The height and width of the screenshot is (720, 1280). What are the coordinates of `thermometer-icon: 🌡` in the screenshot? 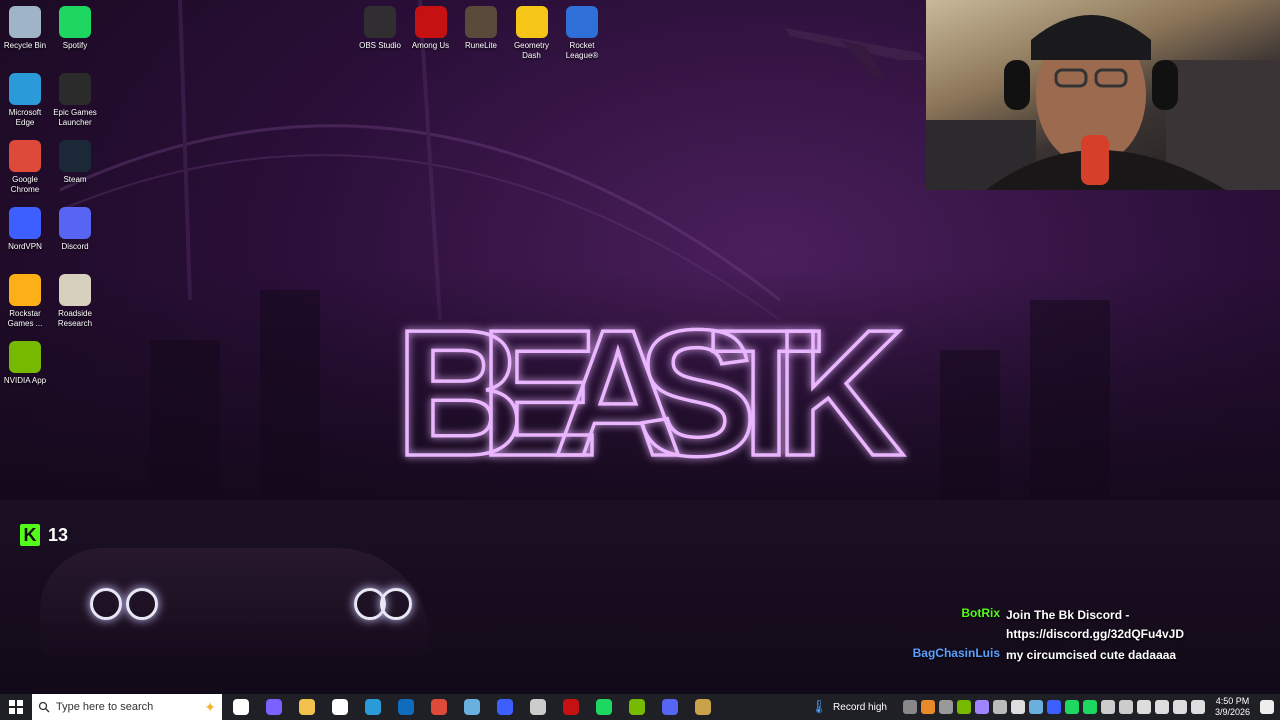 It's located at (819, 706).